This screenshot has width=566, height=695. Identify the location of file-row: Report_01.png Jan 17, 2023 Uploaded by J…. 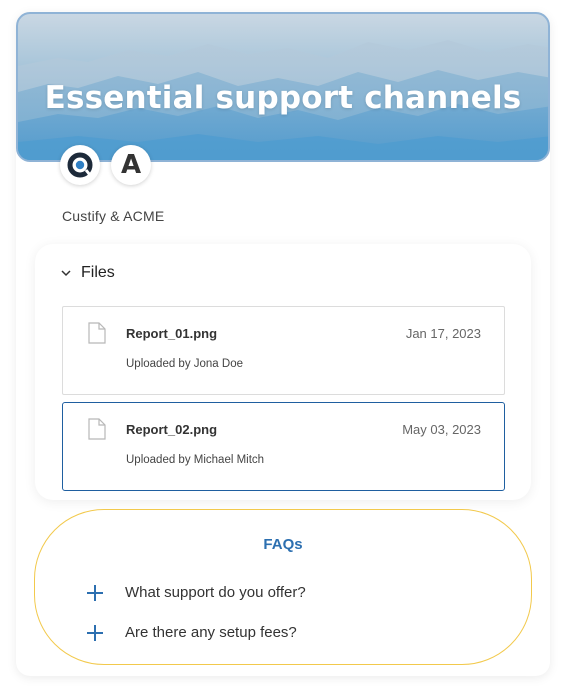
(283, 350).